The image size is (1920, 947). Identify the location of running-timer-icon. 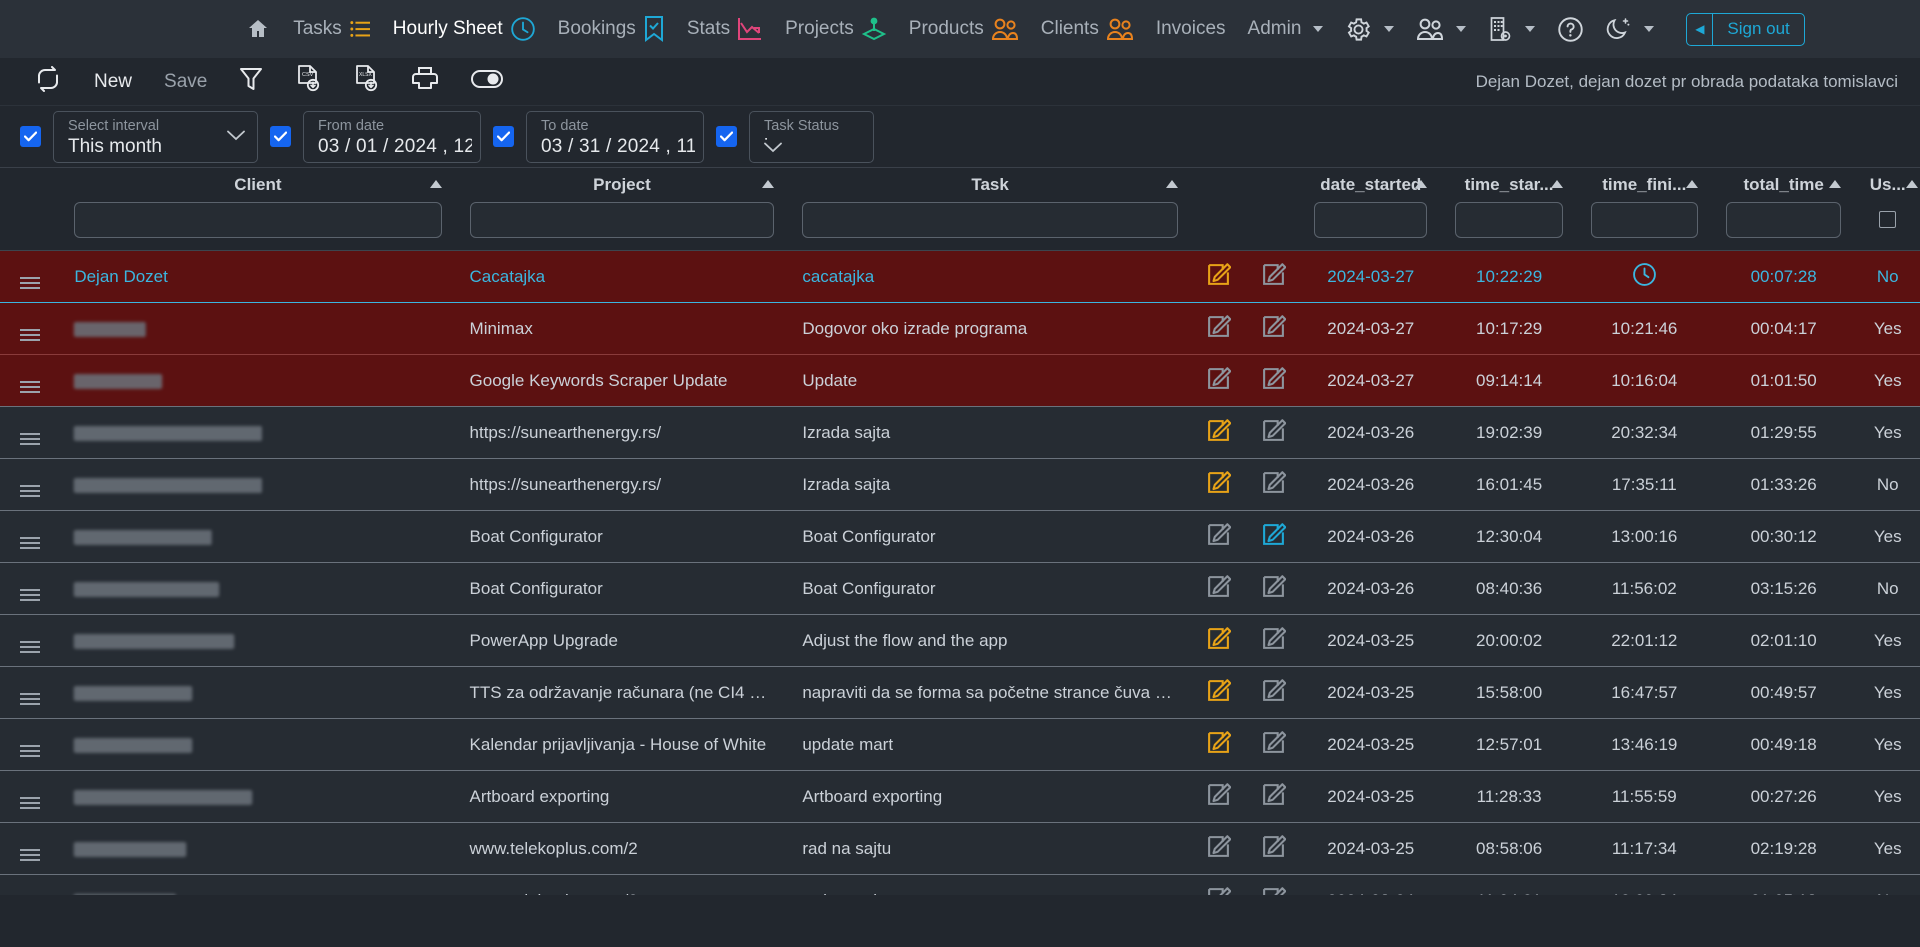
(1644, 276).